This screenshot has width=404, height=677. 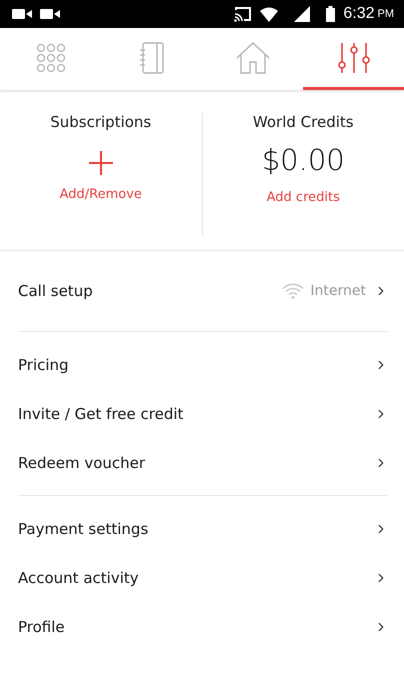 What do you see at coordinates (331, 14) in the screenshot?
I see `battery-icon` at bounding box center [331, 14].